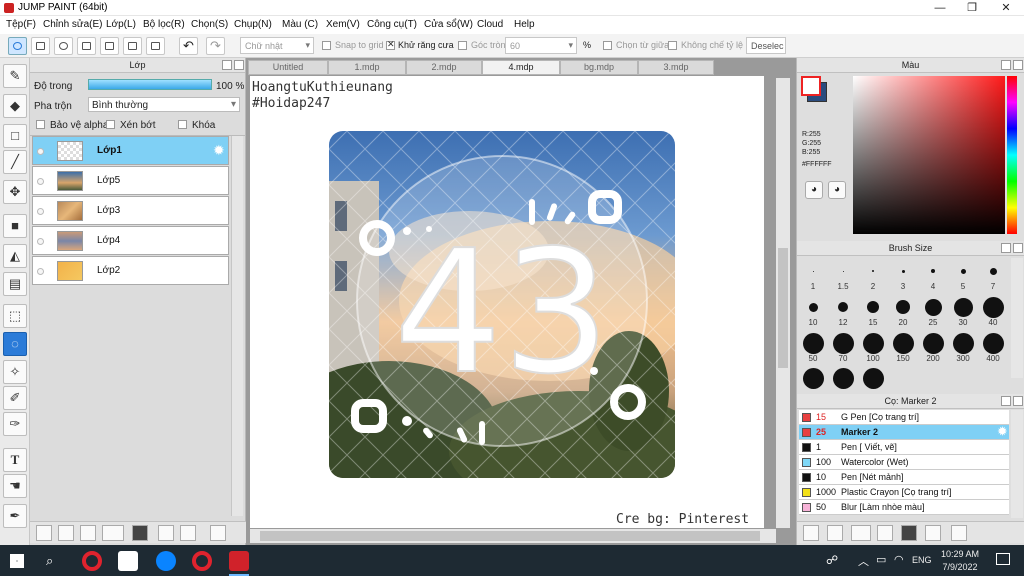  What do you see at coordinates (86, 46) in the screenshot?
I see `comment-icon` at bounding box center [86, 46].